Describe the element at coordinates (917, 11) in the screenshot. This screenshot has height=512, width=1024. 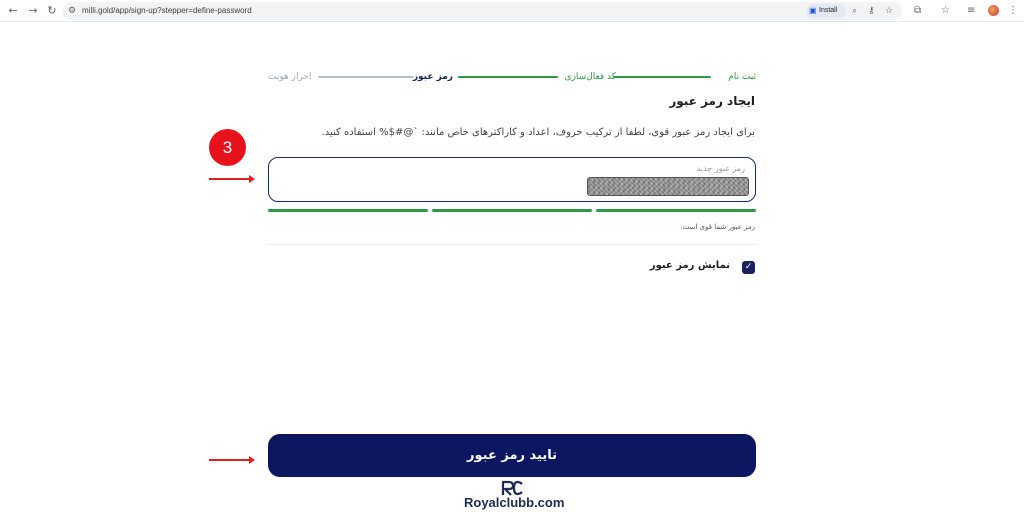
I see `extensions-icon: ⧉` at that location.